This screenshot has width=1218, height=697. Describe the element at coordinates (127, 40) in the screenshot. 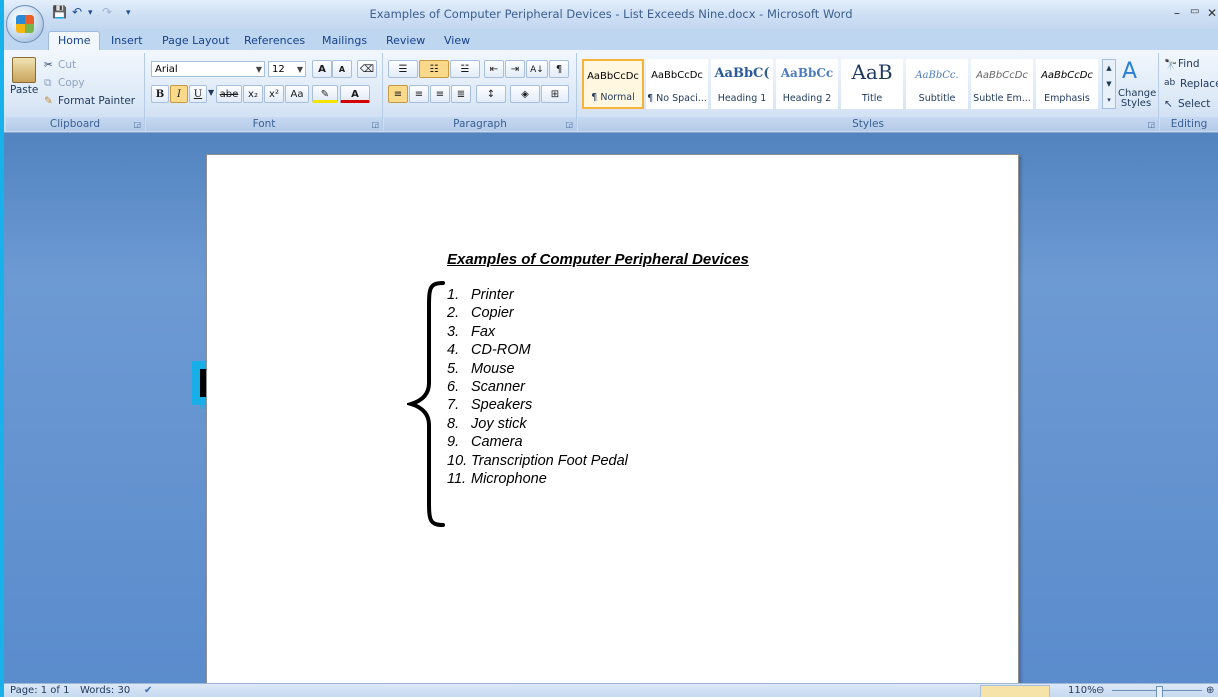

I see `tab-insert: Insert` at that location.